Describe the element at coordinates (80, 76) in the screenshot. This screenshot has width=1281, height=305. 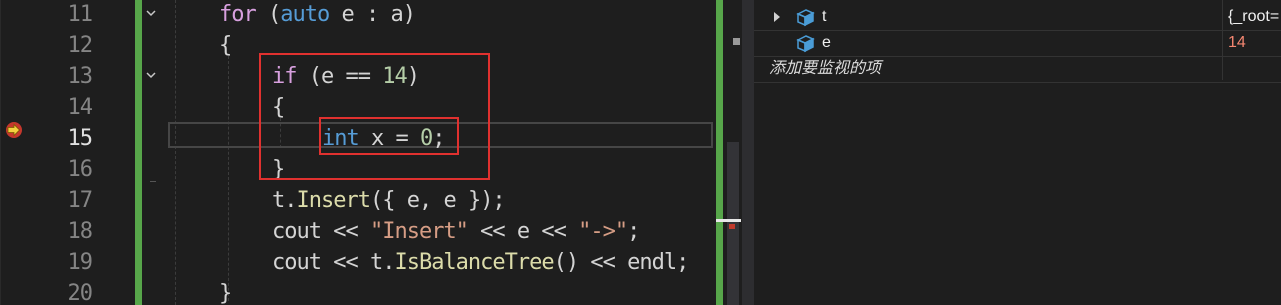
I see `line-number: 13` at that location.